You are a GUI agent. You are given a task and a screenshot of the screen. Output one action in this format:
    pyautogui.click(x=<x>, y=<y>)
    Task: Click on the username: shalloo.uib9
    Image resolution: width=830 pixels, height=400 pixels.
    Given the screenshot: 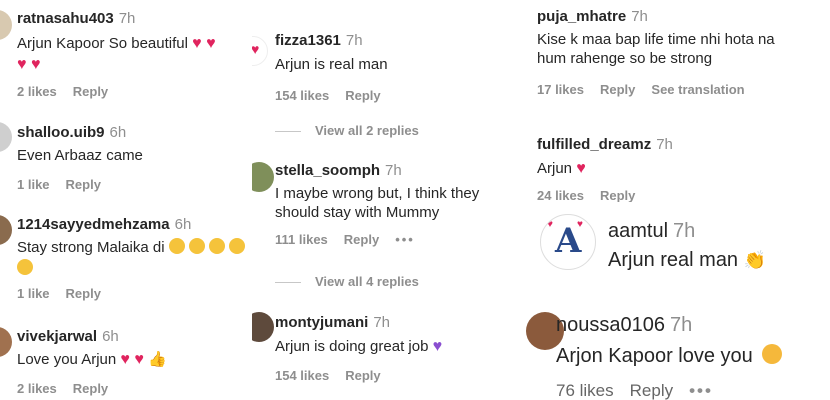 What is the action you would take?
    pyautogui.click(x=61, y=132)
    